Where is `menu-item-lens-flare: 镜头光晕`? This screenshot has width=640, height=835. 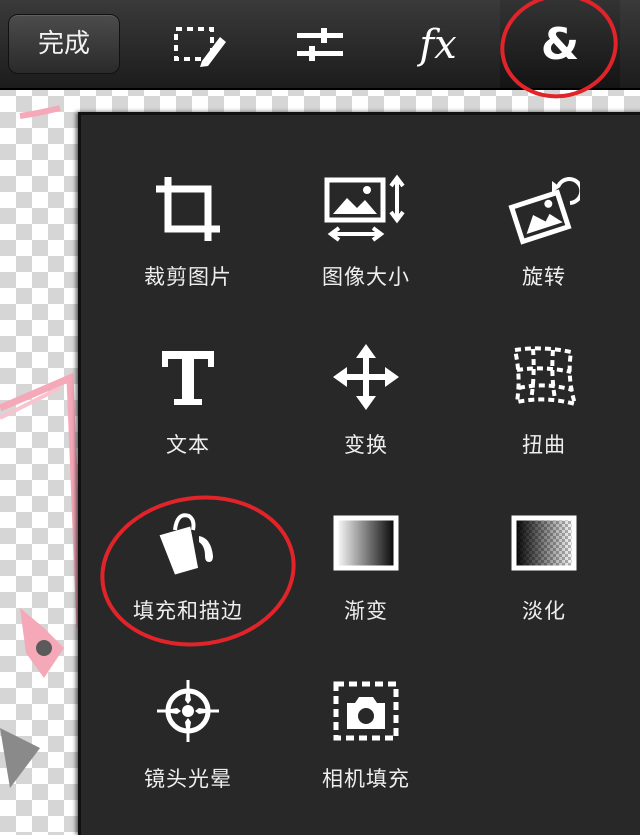
menu-item-lens-flare: 镜头光晕 is located at coordinates (188, 730).